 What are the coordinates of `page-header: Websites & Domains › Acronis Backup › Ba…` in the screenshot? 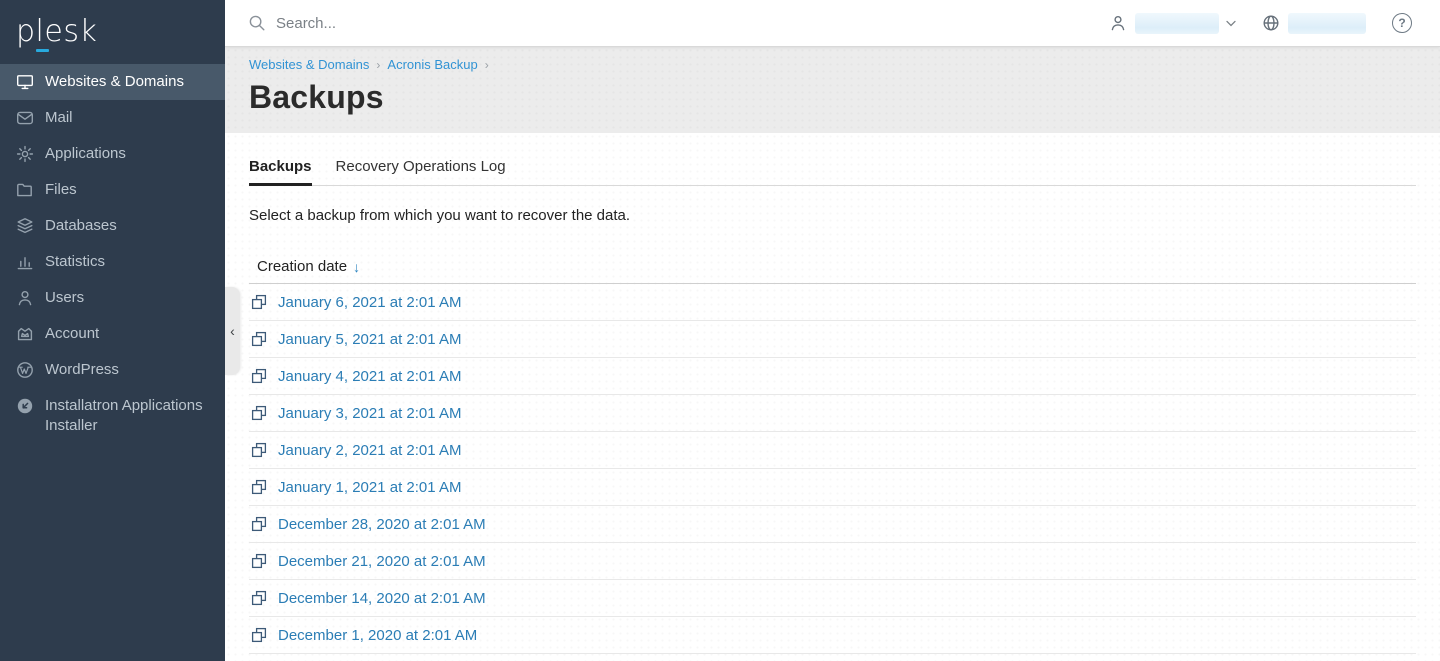 It's located at (832, 90).